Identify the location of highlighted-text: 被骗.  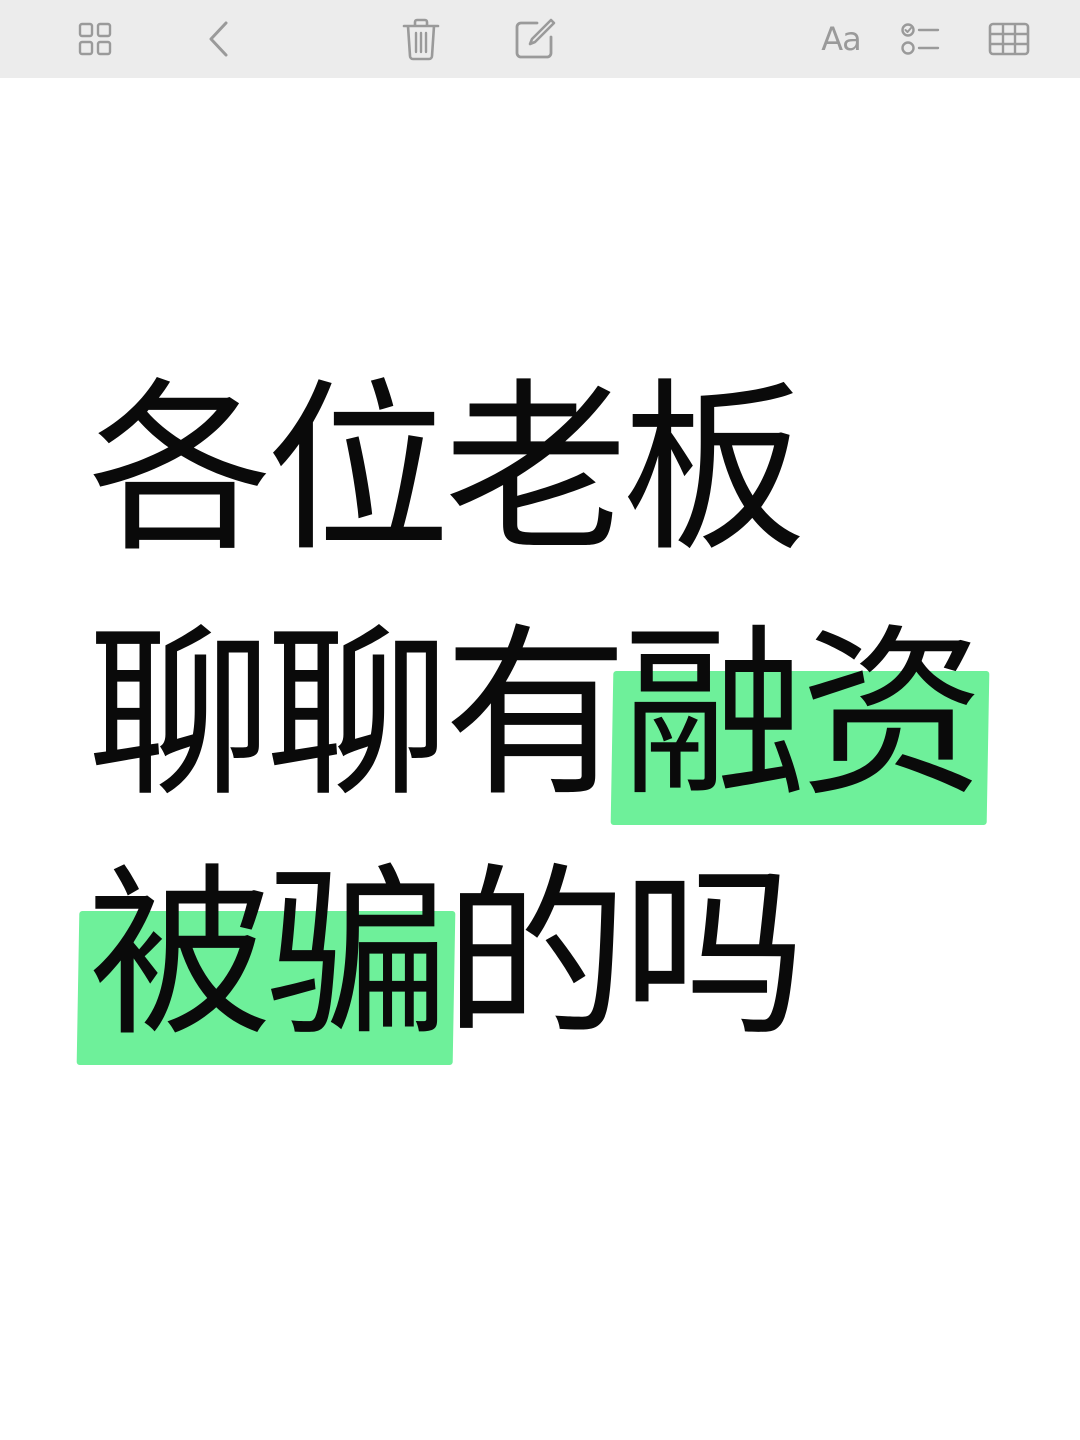
(269, 955).